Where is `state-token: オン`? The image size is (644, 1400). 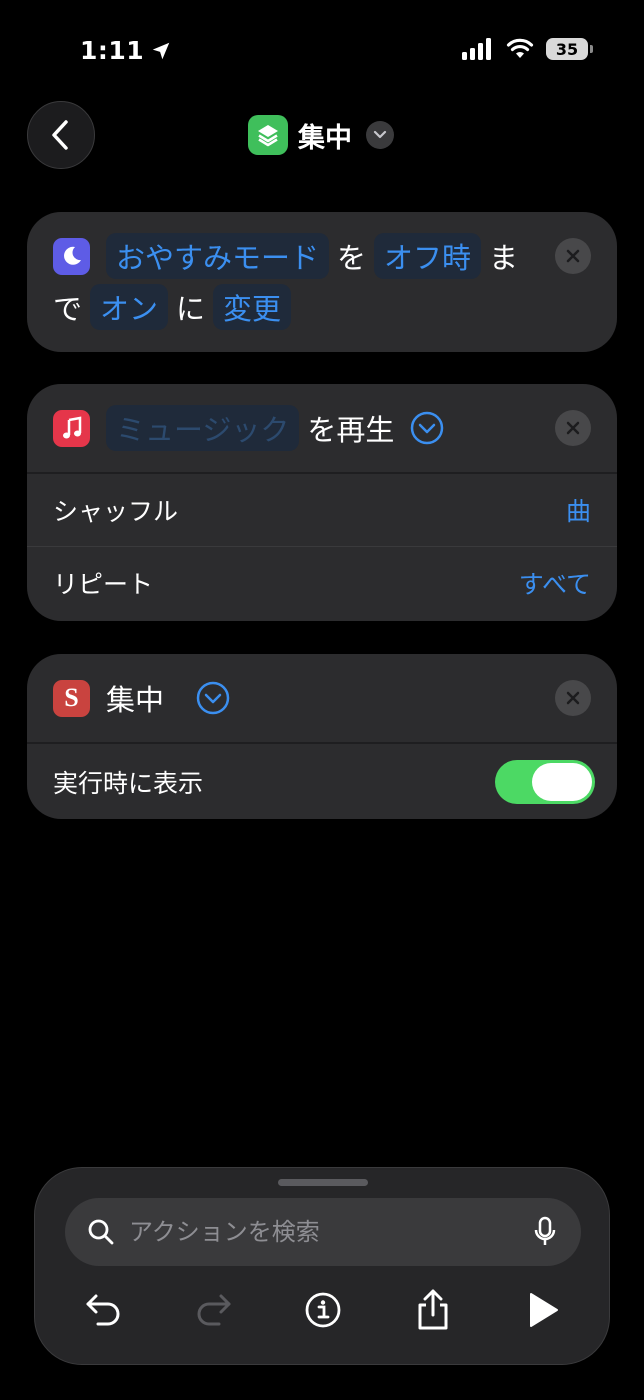 state-token: オン is located at coordinates (129, 307).